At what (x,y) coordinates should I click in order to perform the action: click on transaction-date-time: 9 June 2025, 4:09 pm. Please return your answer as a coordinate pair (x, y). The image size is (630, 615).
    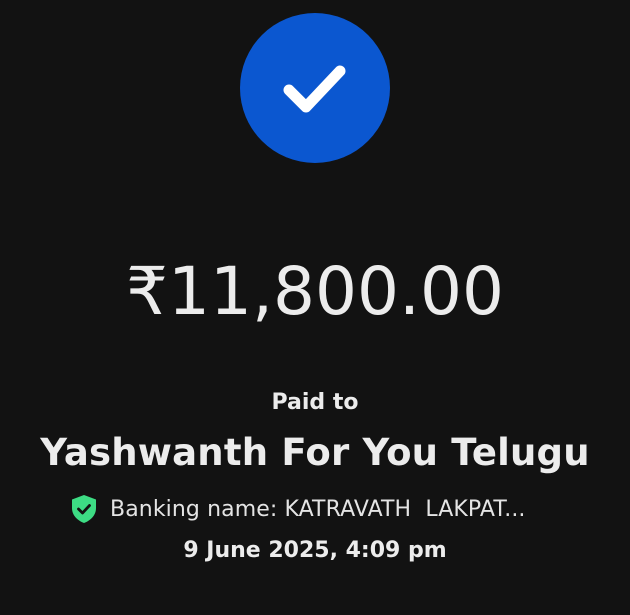
    Looking at the image, I should click on (315, 550).